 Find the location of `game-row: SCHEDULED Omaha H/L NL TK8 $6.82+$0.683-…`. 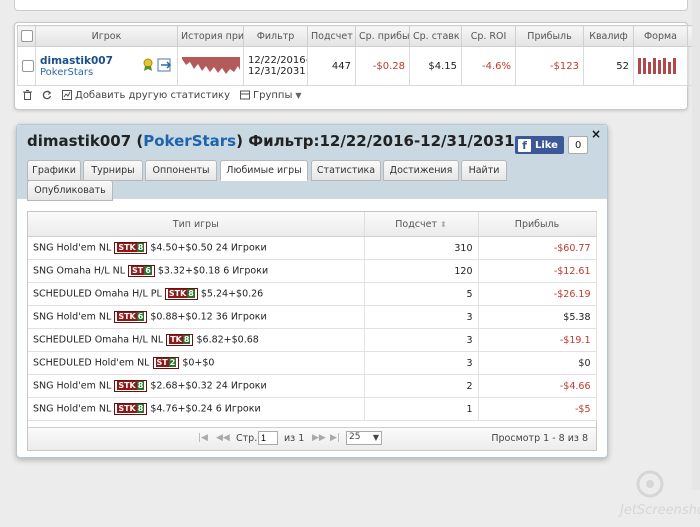

game-row: SCHEDULED Omaha H/L NL TK8 $6.82+$0.683-… is located at coordinates (312, 340).